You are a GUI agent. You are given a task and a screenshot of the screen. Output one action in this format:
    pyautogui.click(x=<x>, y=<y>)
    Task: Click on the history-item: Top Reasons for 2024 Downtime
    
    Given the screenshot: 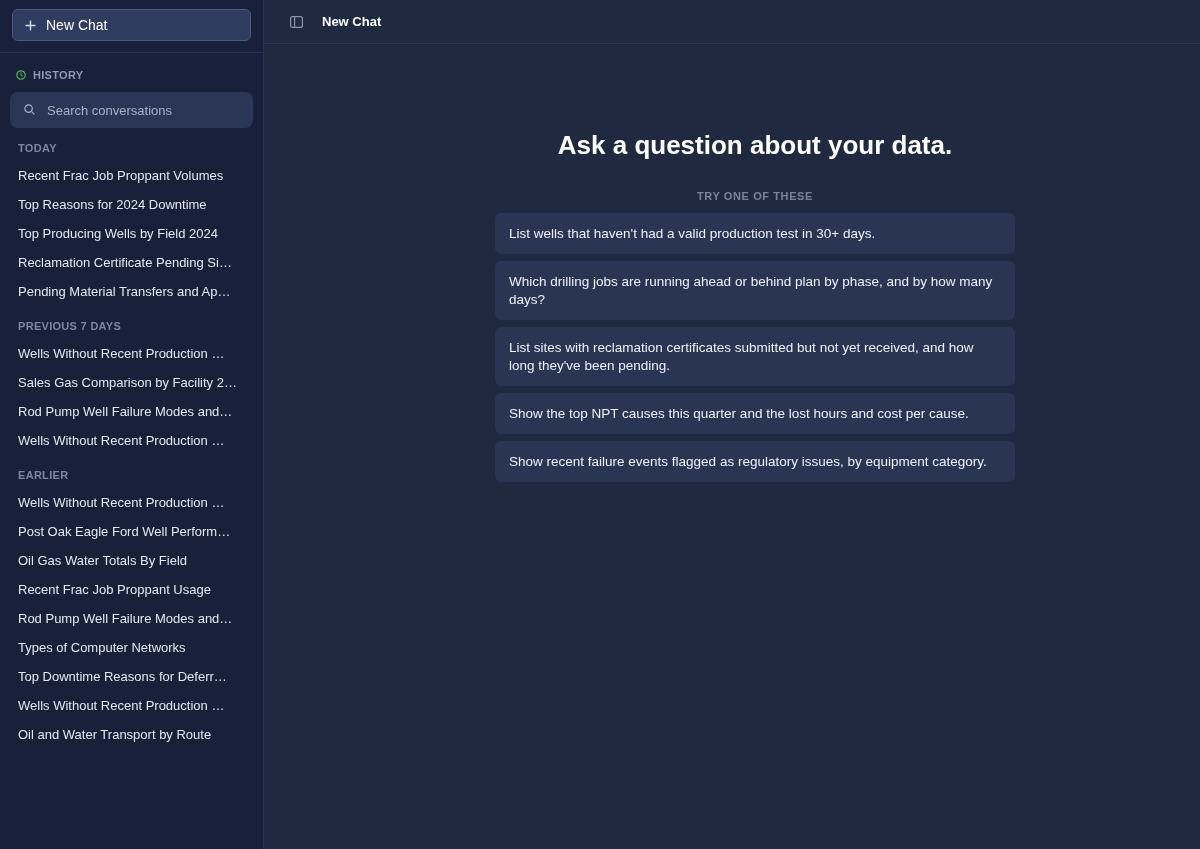 What is the action you would take?
    pyautogui.click(x=131, y=204)
    